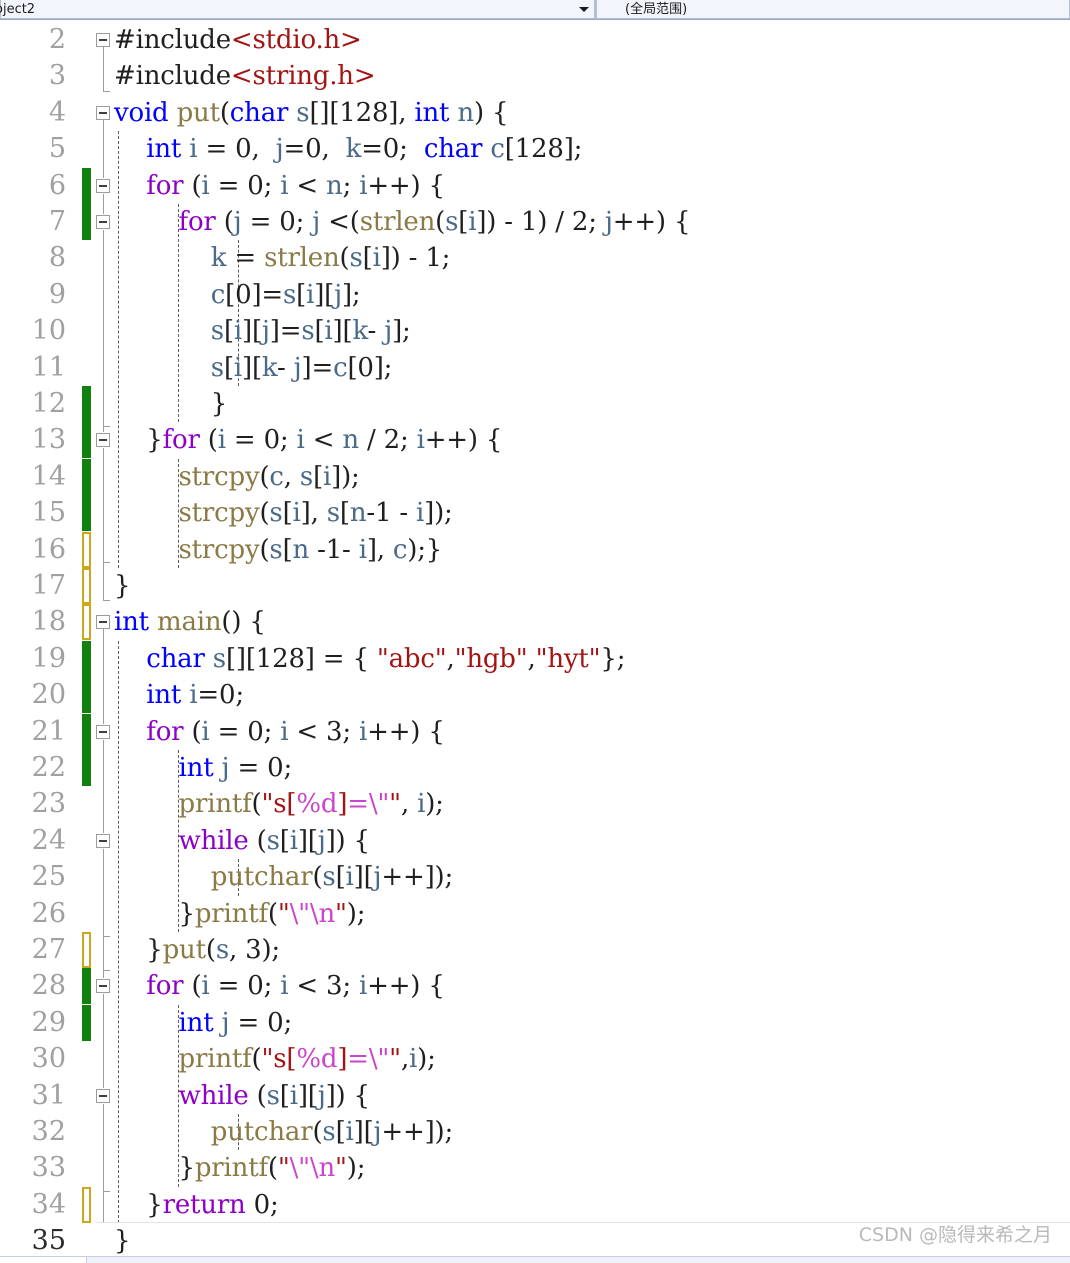 The image size is (1070, 1263). Describe the element at coordinates (535, 695) in the screenshot. I see `code-line: 20 int i=0;` at that location.